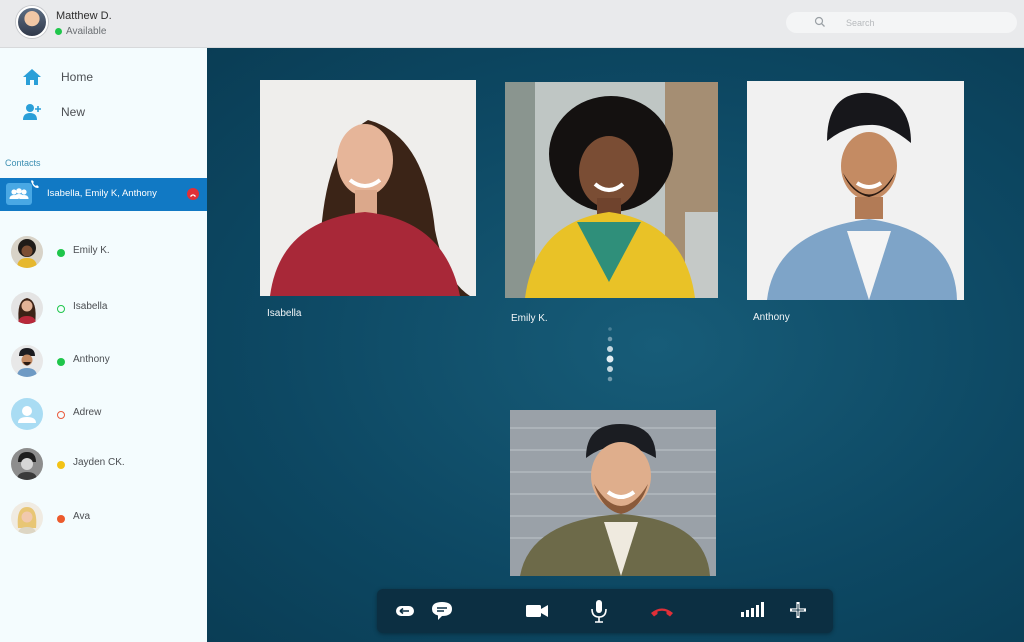  I want to click on hang-up-icon, so click(662, 611).